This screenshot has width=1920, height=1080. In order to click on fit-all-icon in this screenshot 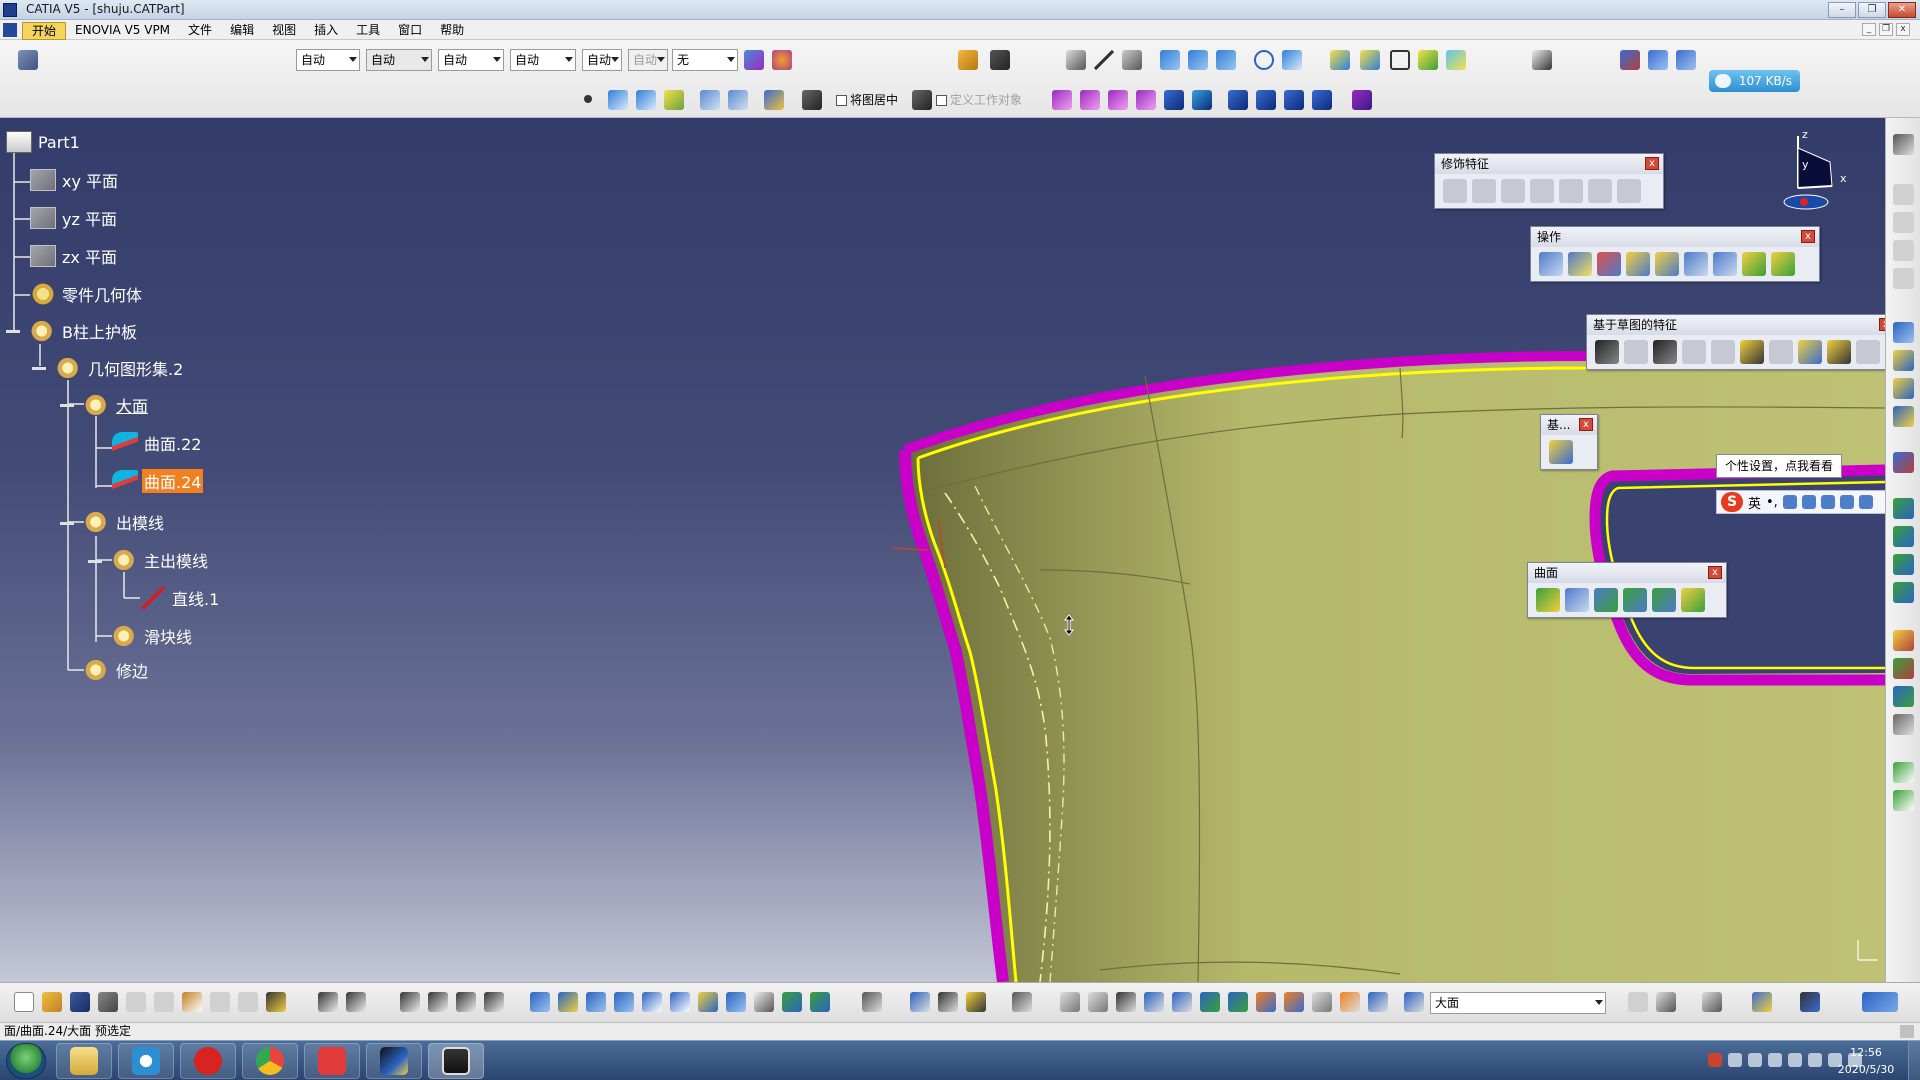, I will do `click(568, 1002)`.